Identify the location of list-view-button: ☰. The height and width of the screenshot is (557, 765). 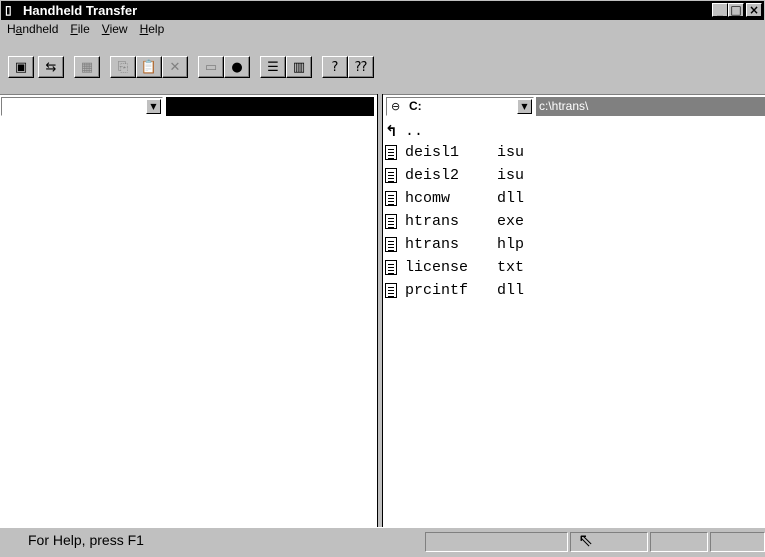
(273, 67).